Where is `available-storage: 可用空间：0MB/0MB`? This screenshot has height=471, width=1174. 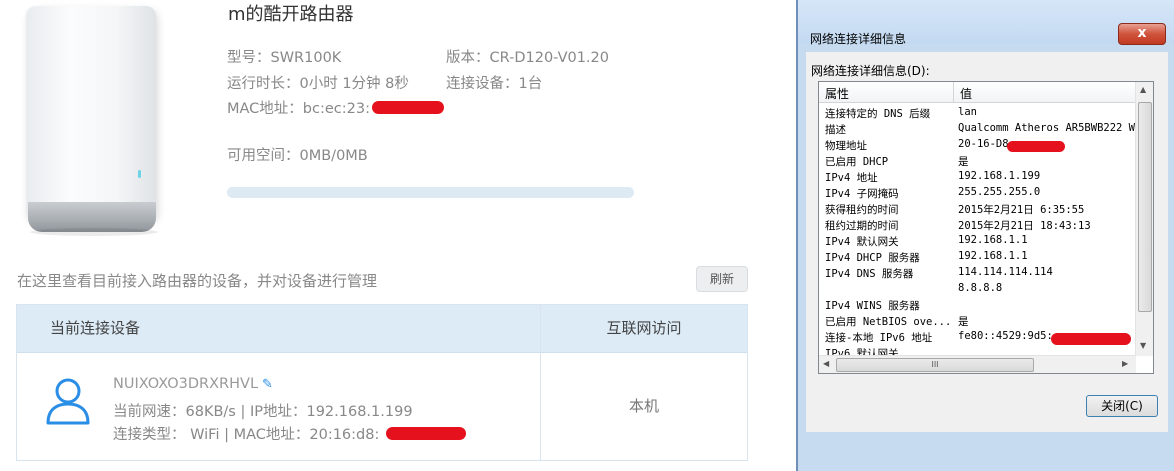 available-storage: 可用空间：0MB/0MB is located at coordinates (297, 156).